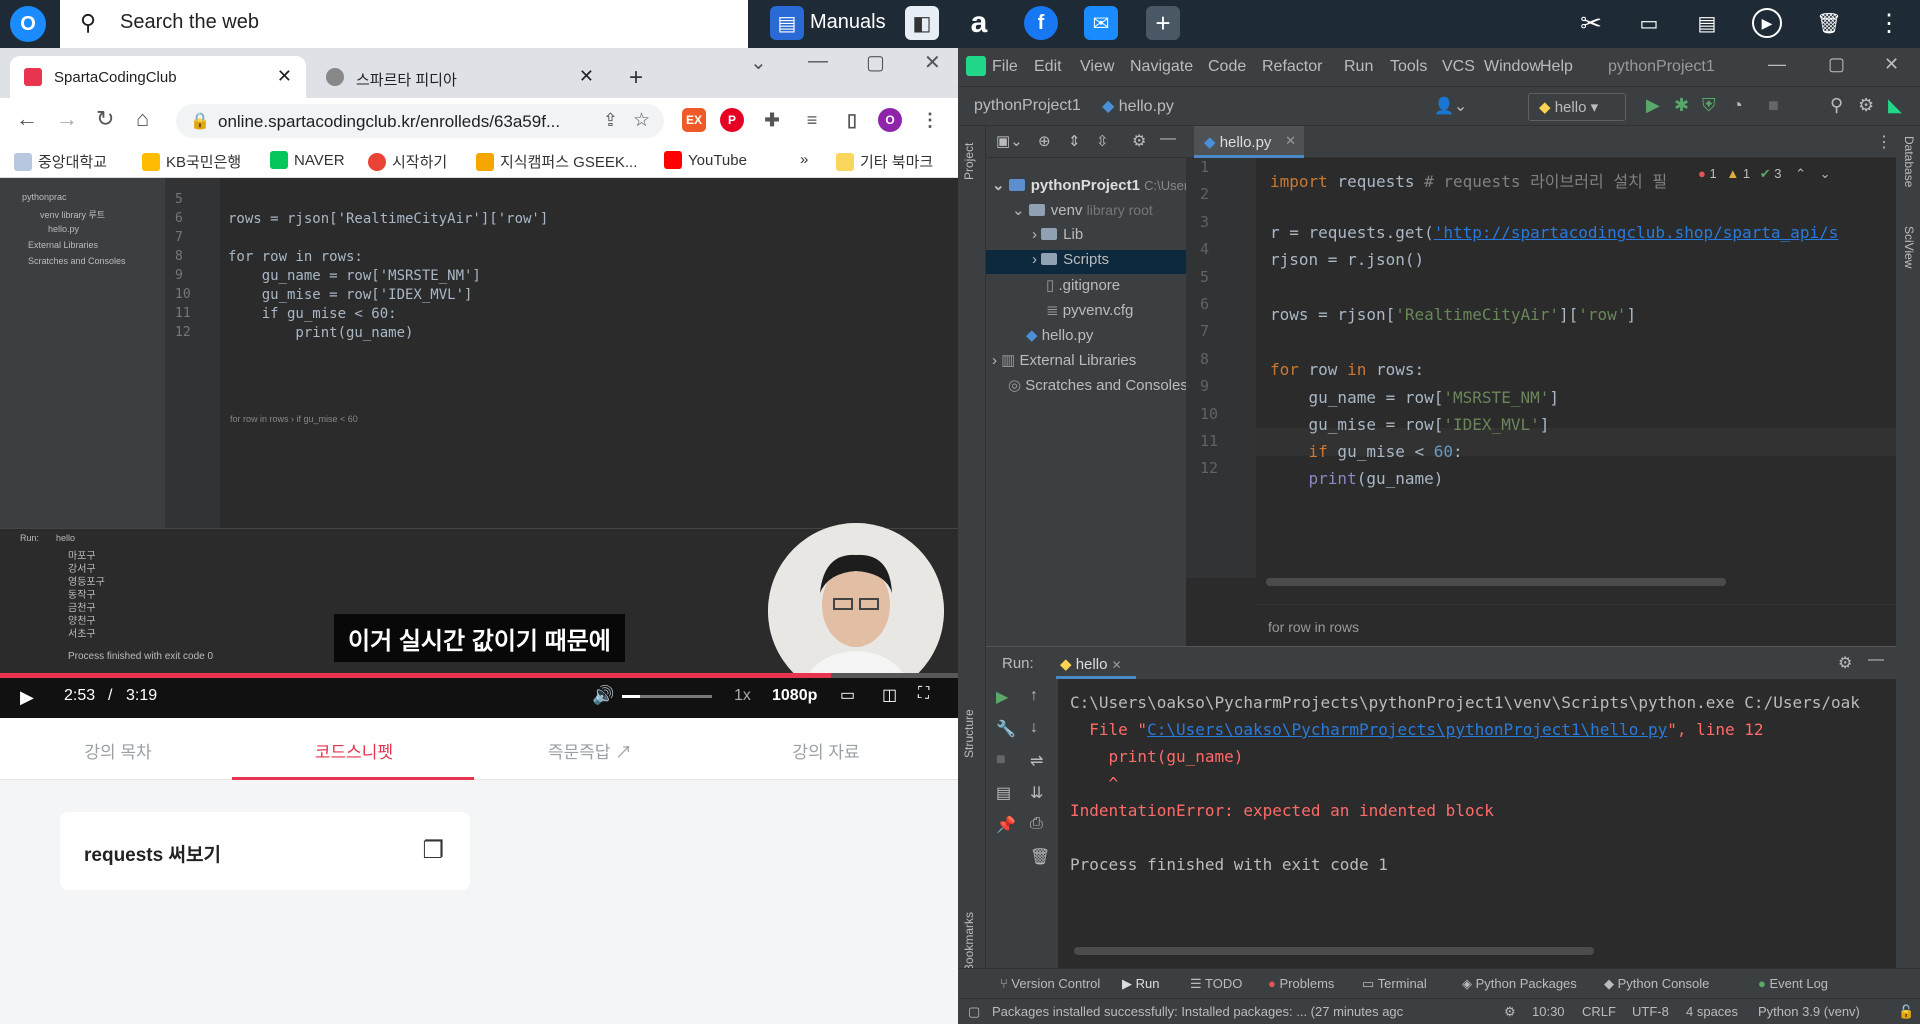  I want to click on sidepanel-icon: ▯, so click(852, 120).